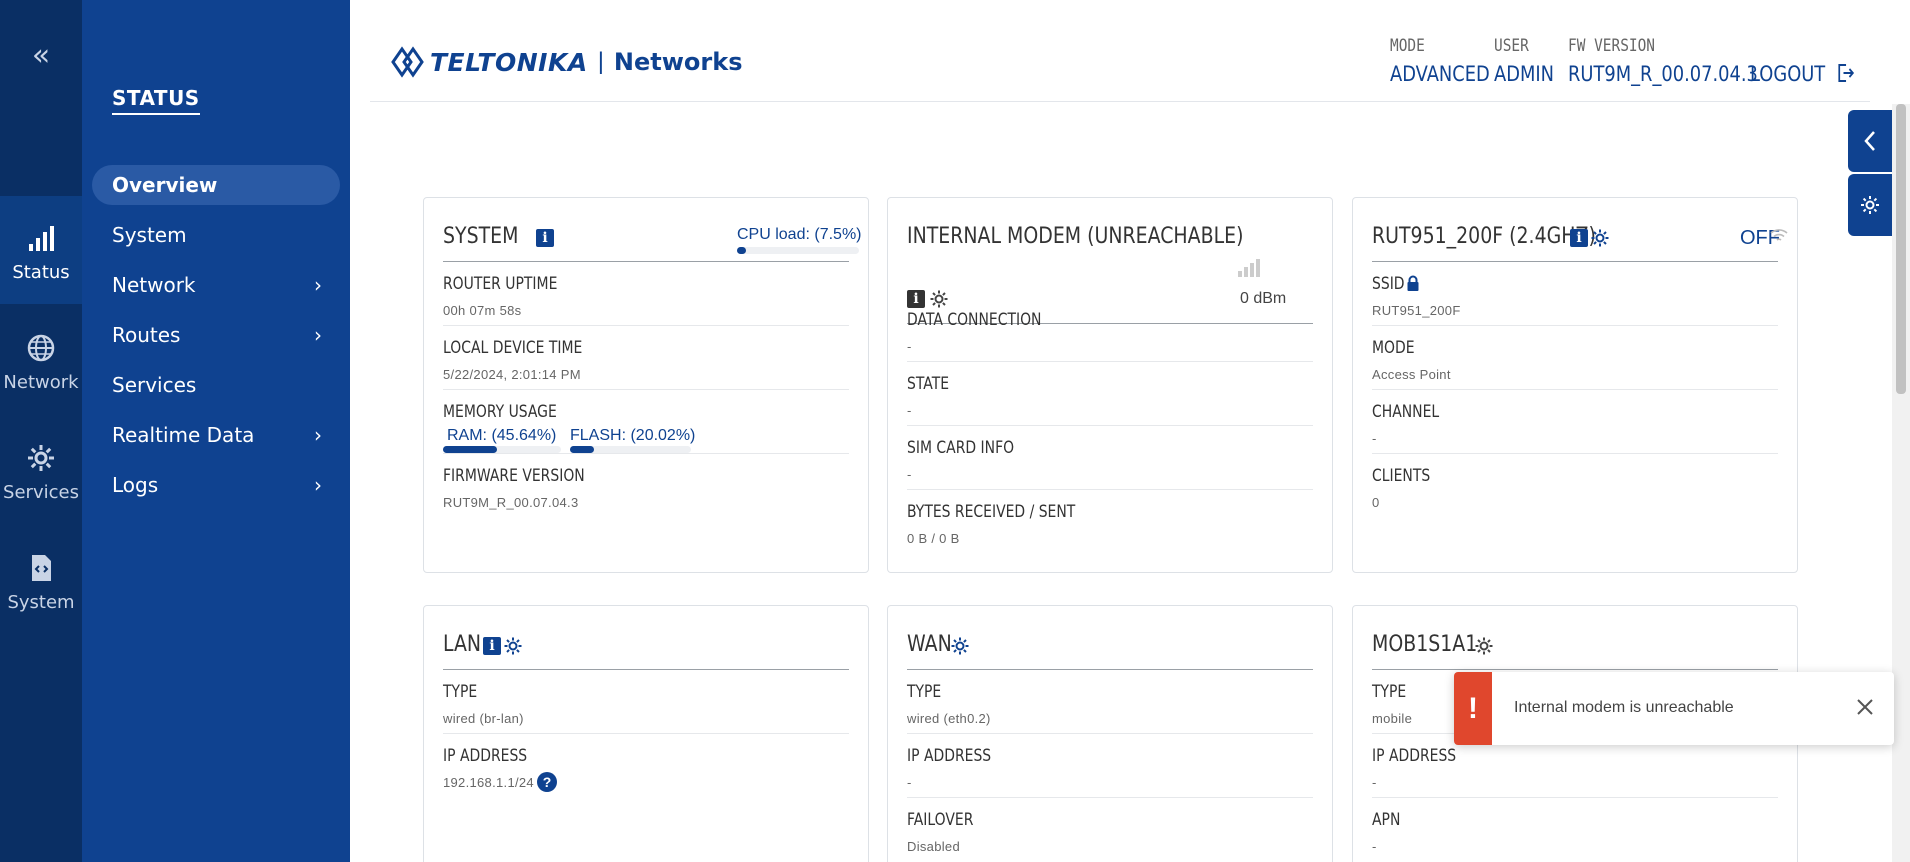 The width and height of the screenshot is (1910, 862). I want to click on firmware-version-label: FIRMWARE VERSION, so click(514, 476).